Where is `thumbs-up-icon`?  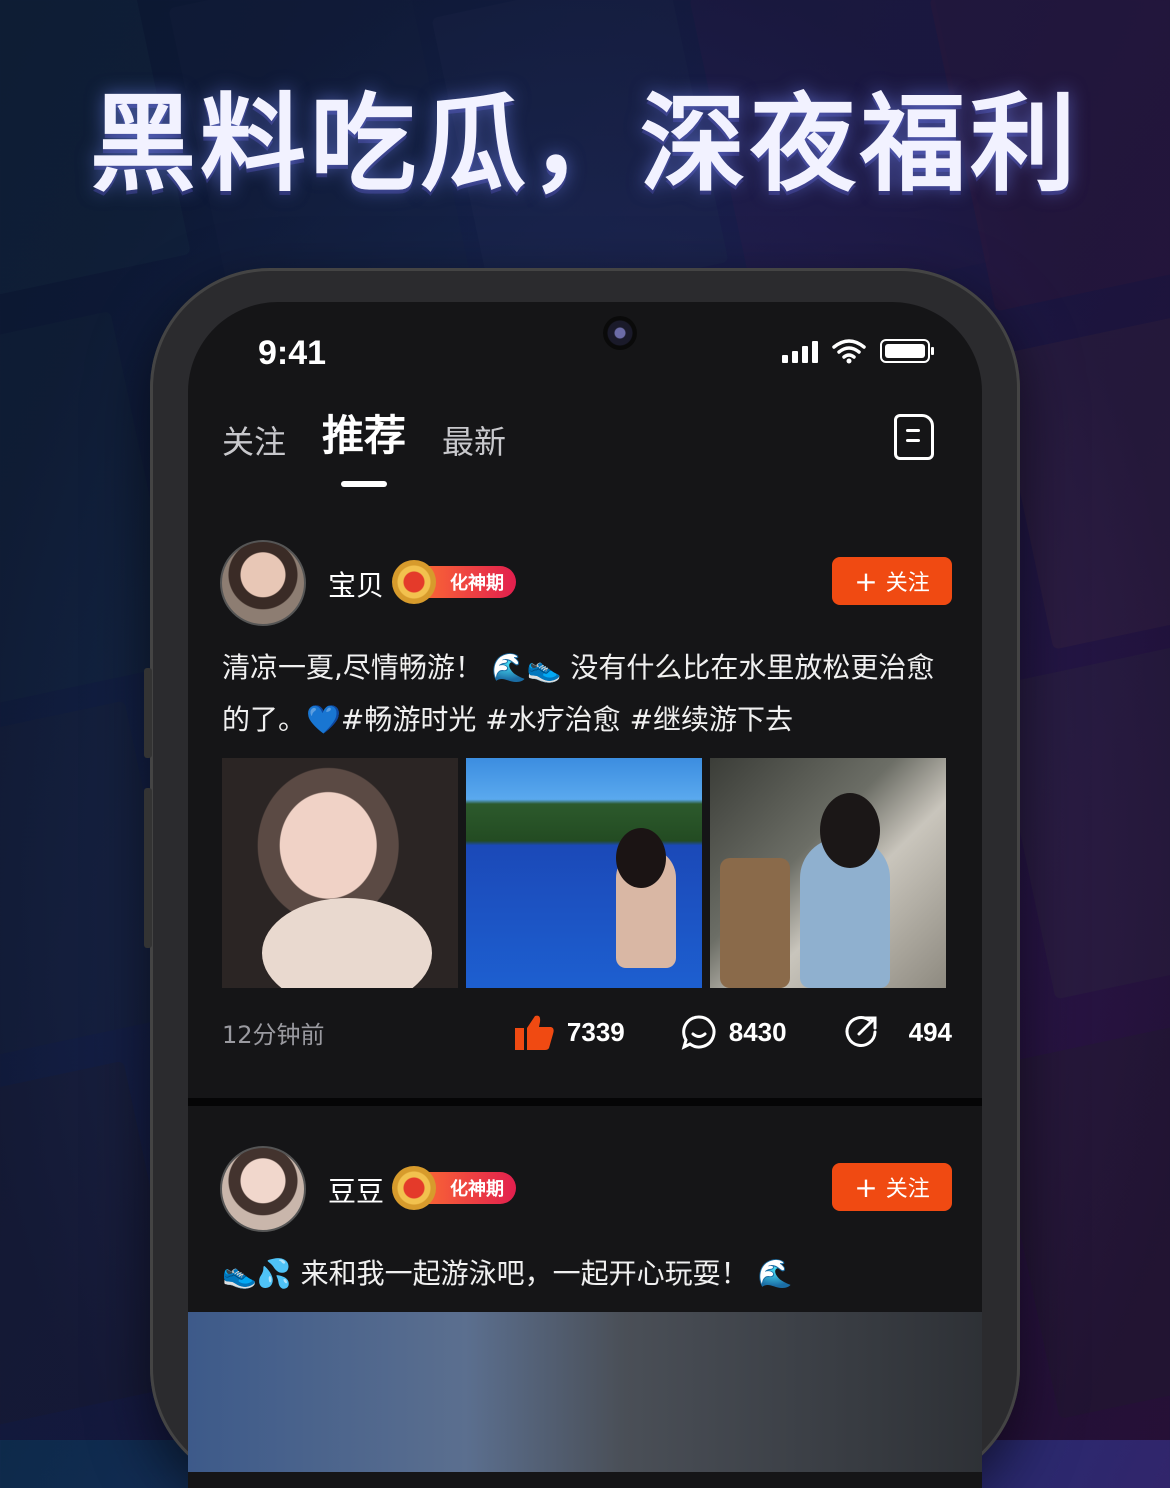 thumbs-up-icon is located at coordinates (534, 1032).